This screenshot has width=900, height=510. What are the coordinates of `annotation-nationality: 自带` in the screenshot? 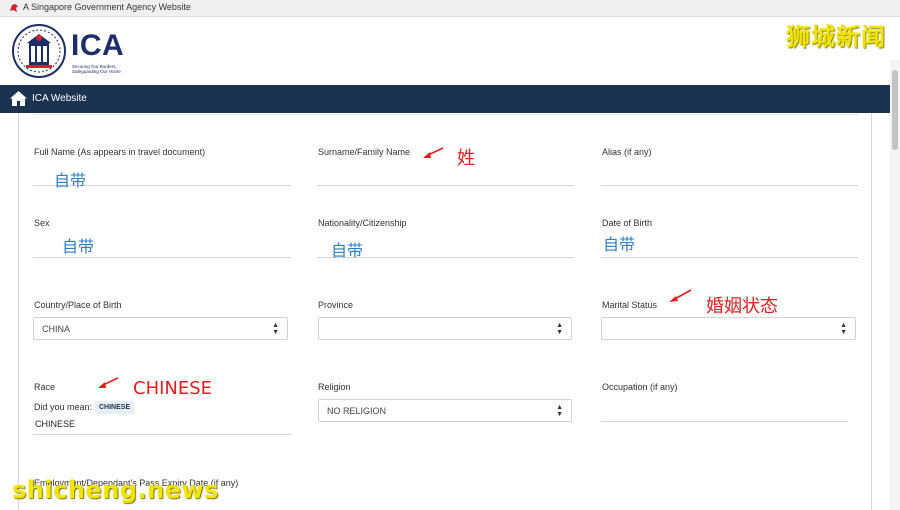 It's located at (347, 250).